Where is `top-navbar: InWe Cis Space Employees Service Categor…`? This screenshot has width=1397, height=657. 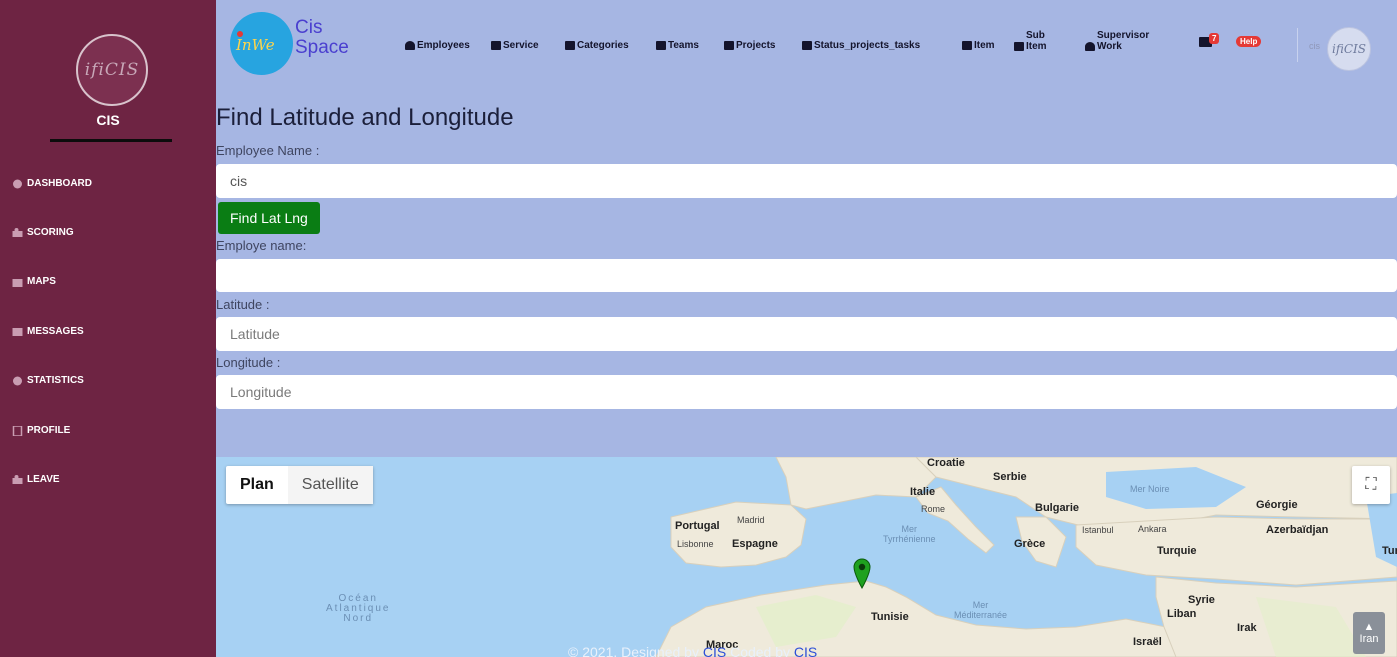 top-navbar: InWe Cis Space Employees Service Categor… is located at coordinates (806, 40).